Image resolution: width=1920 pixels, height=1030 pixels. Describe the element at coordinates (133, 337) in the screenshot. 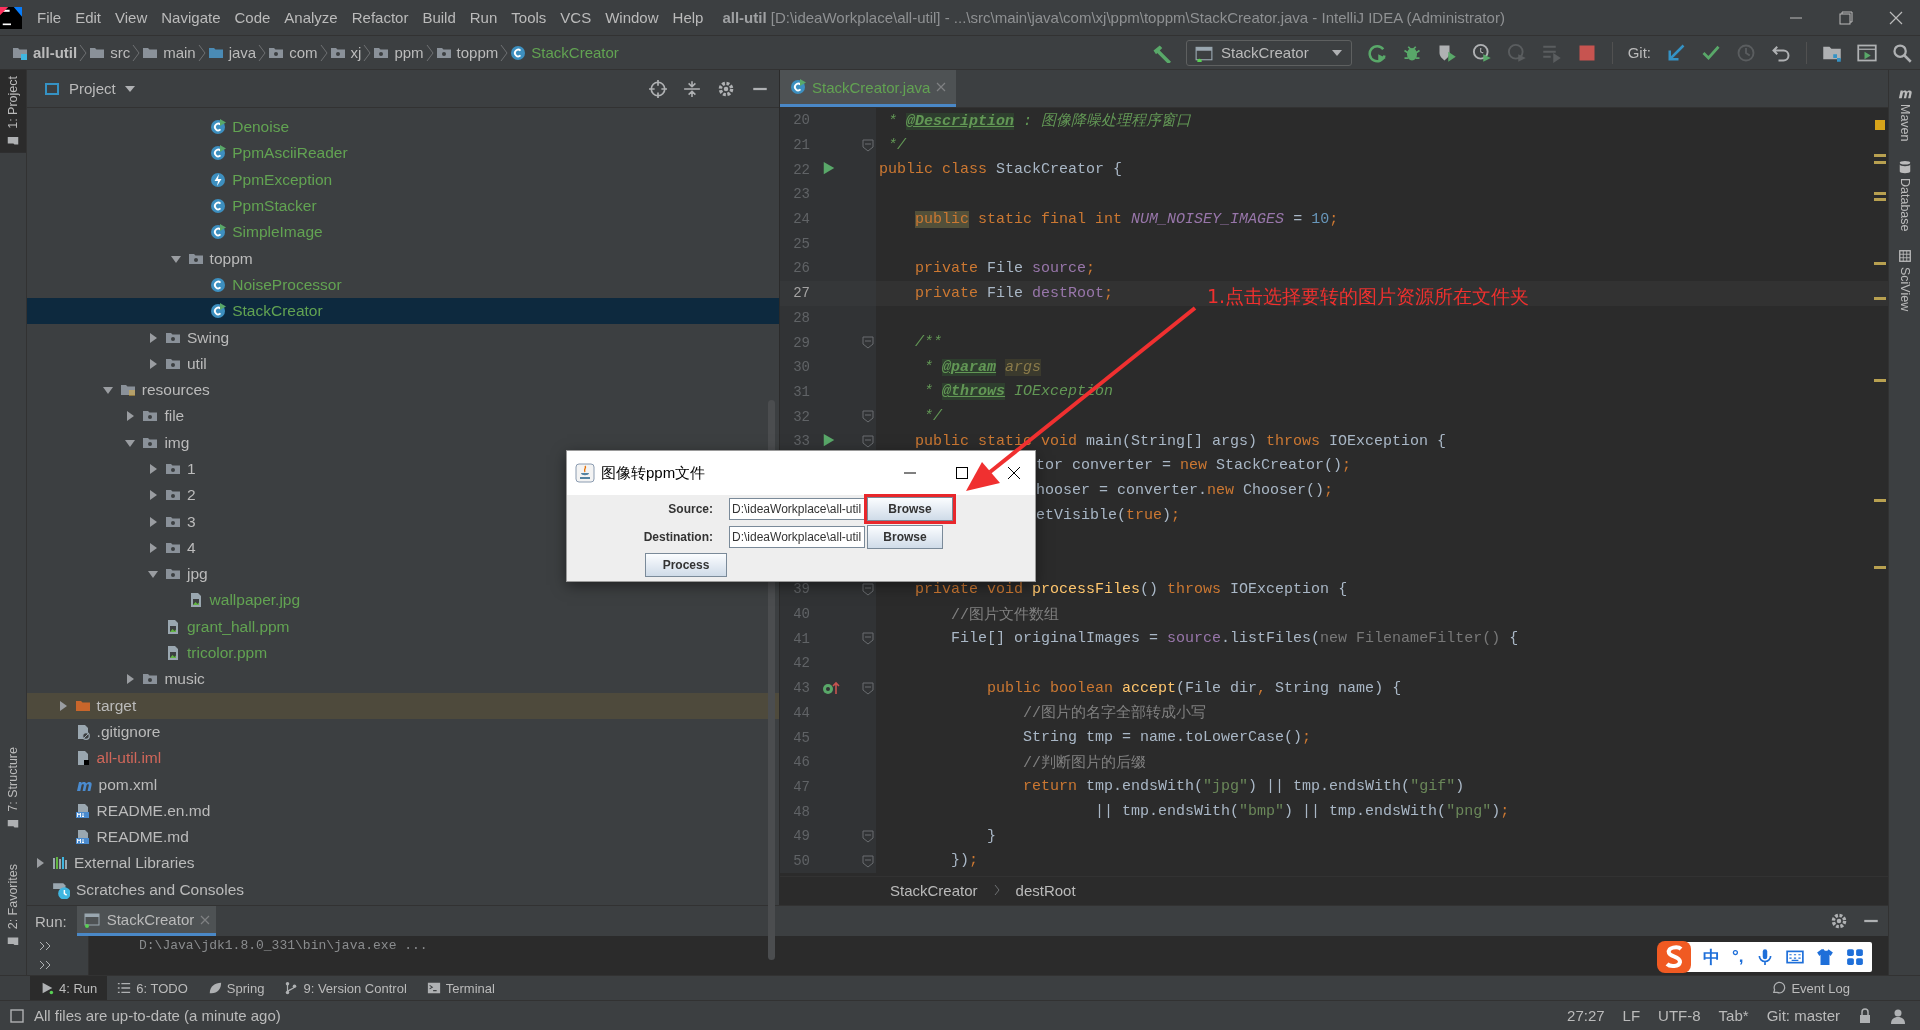

I see `tree-item: Swing` at that location.